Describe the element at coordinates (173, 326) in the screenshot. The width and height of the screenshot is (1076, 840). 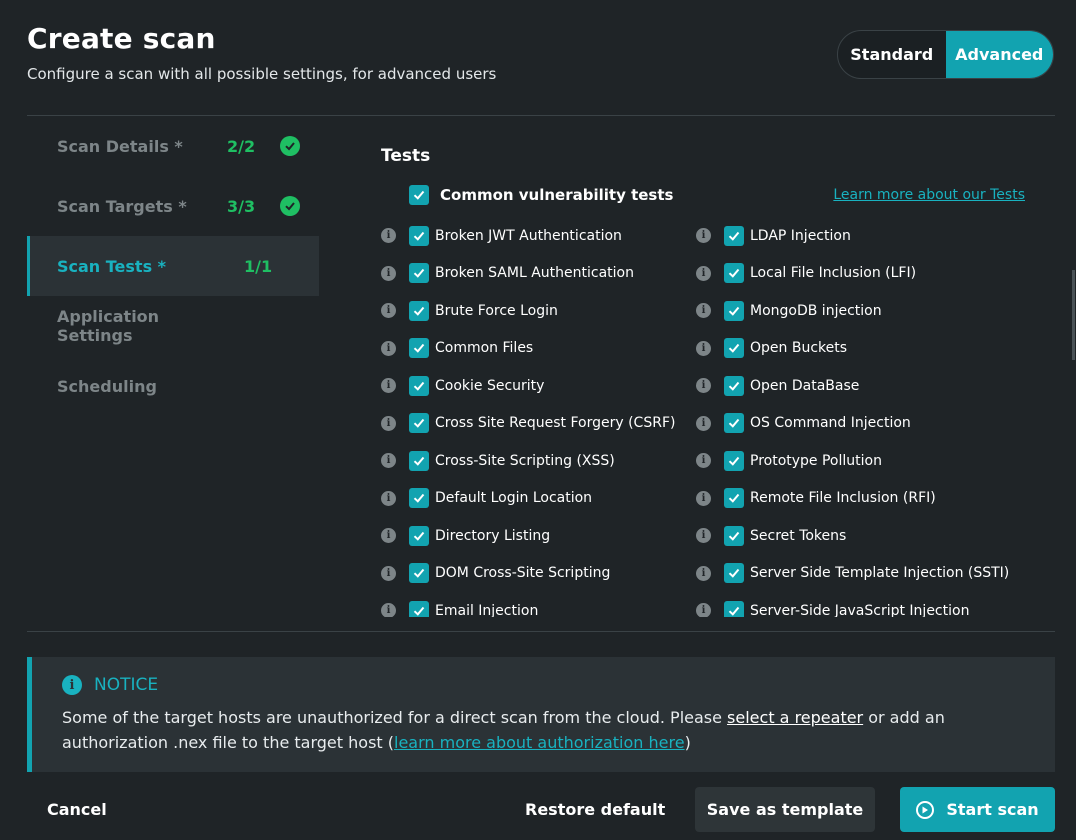
I see `sidebar-item-application-settings: Application Settings` at that location.